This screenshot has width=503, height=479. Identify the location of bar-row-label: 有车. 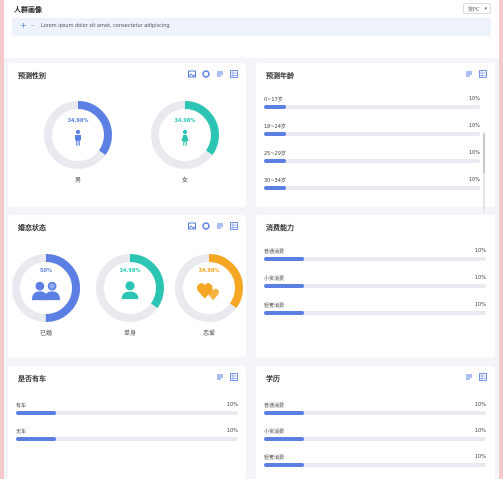
(21, 406).